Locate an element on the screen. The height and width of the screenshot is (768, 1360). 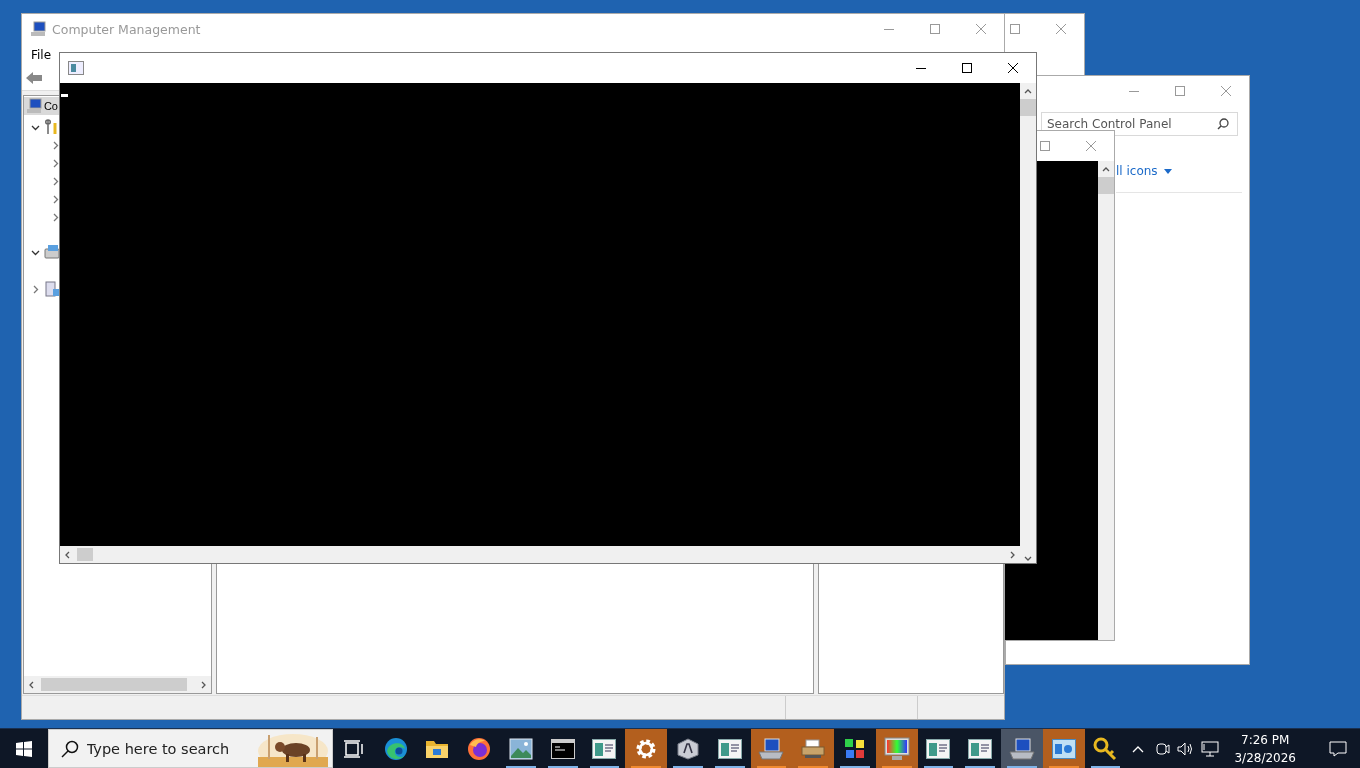
gear-icon is located at coordinates (646, 748).